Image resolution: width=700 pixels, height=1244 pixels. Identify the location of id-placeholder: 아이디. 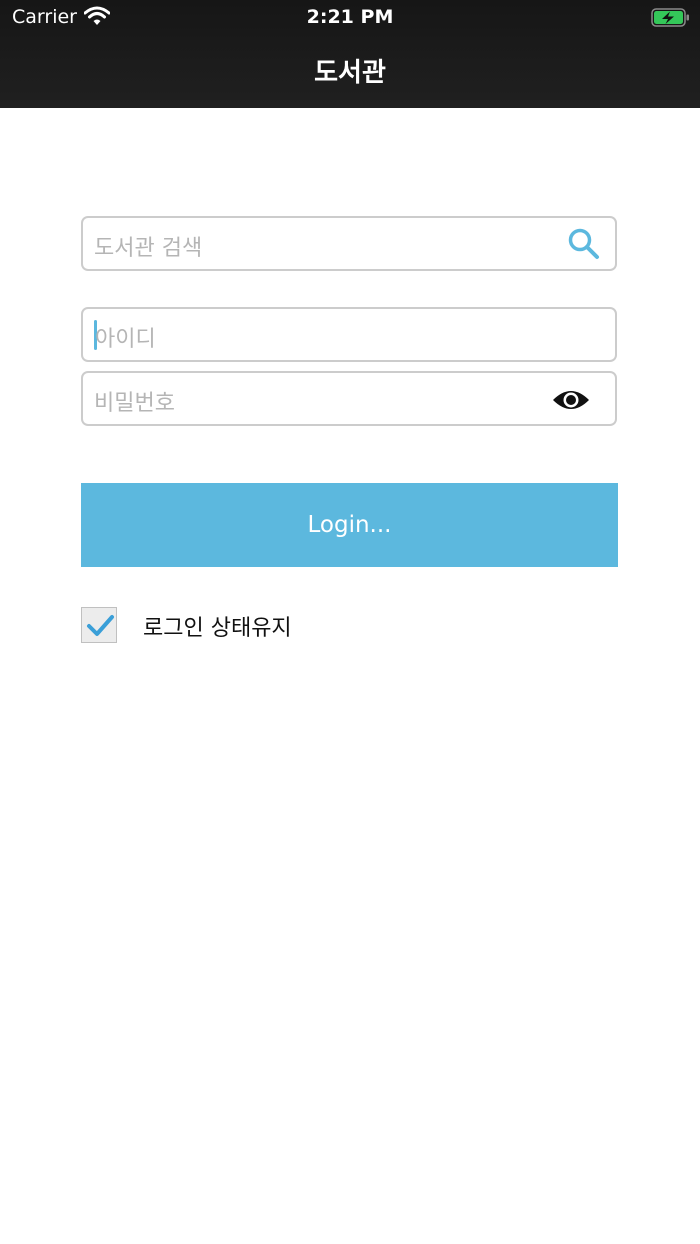
(125, 339).